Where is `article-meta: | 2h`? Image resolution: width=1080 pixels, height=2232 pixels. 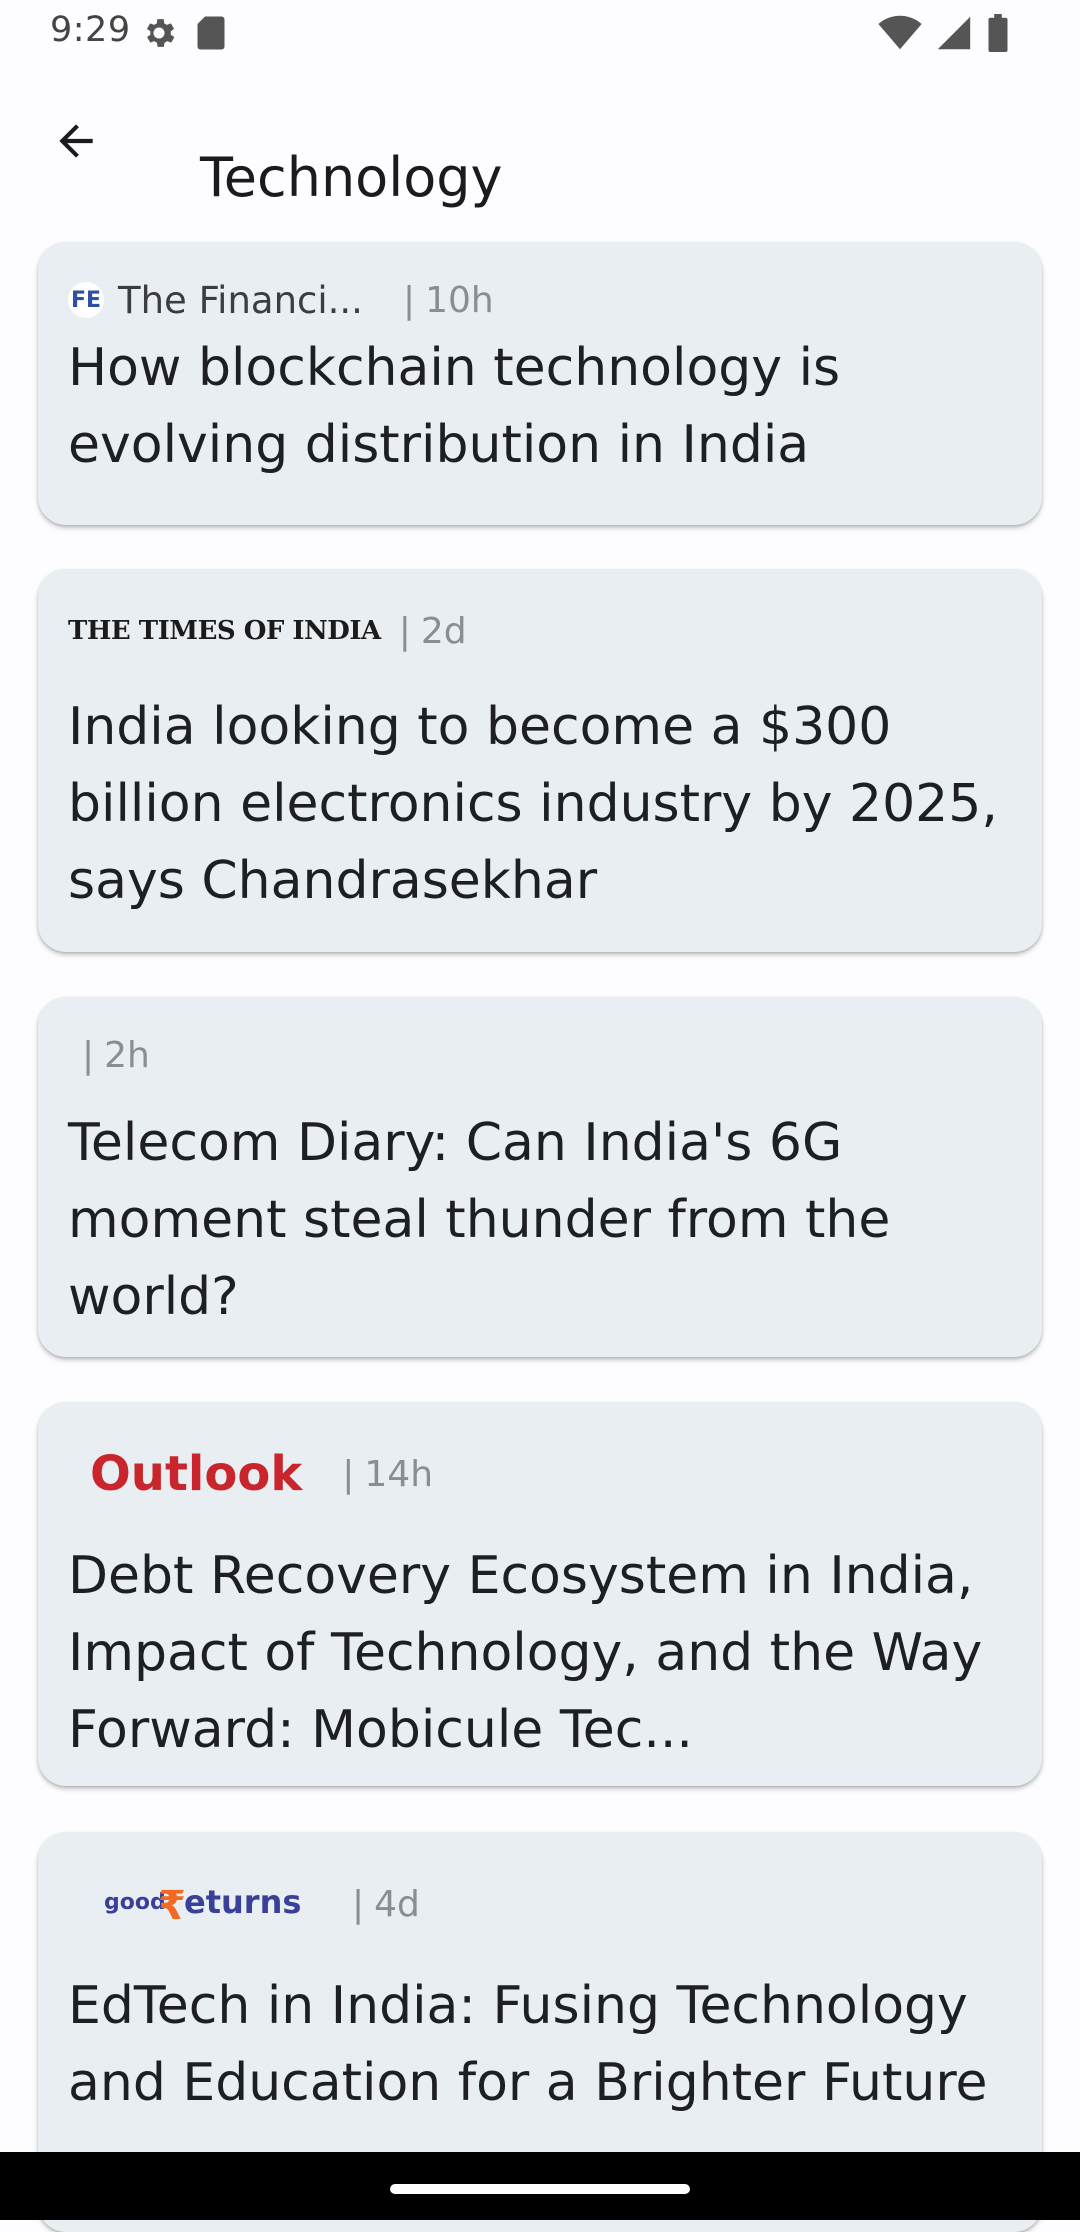
article-meta: | 2h is located at coordinates (540, 1055).